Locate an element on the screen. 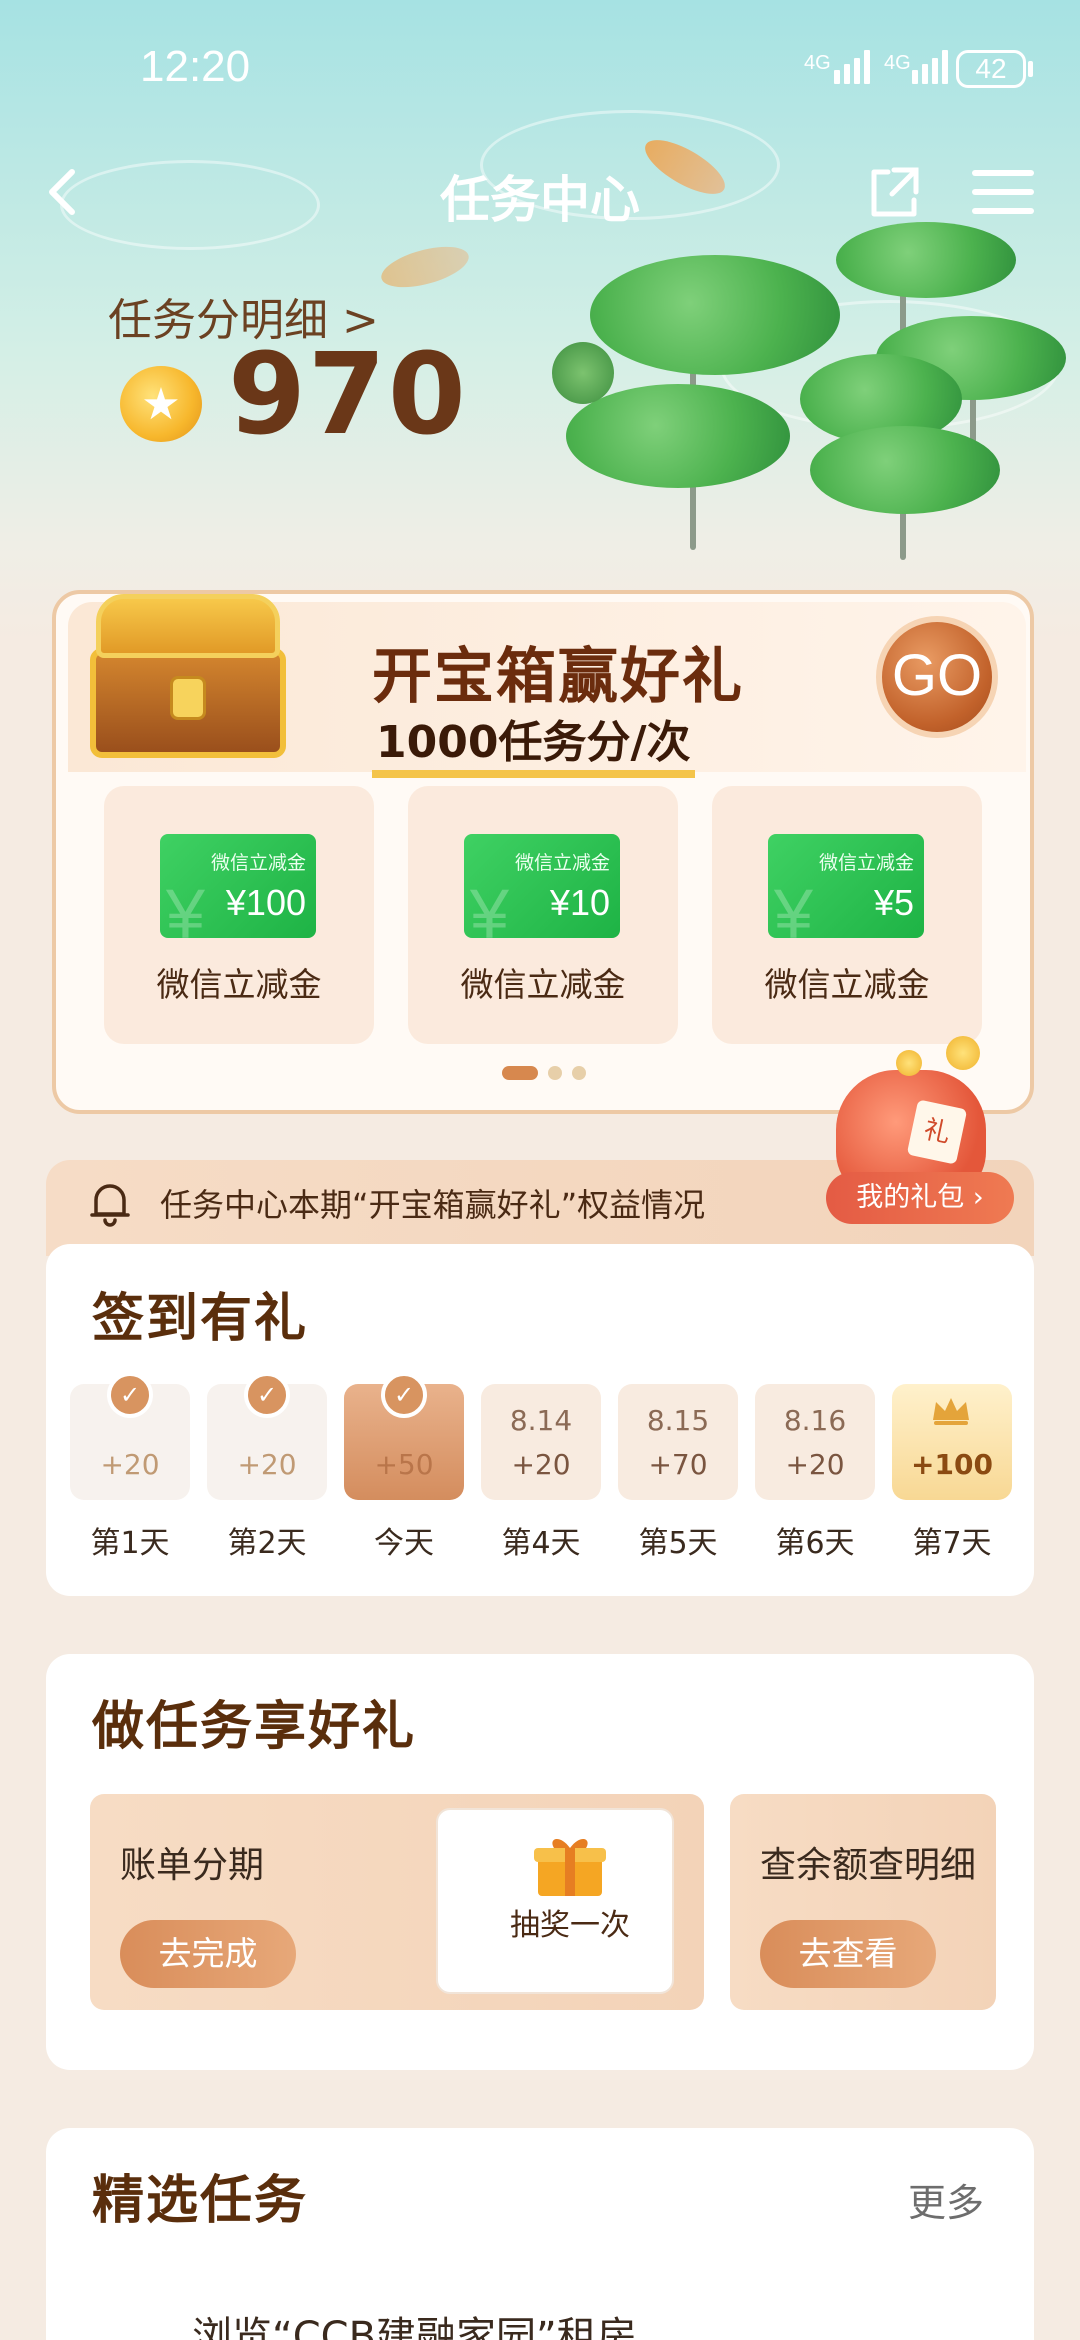  coupon-icon: ¥ 微信立减金 ¥100 is located at coordinates (238, 886).